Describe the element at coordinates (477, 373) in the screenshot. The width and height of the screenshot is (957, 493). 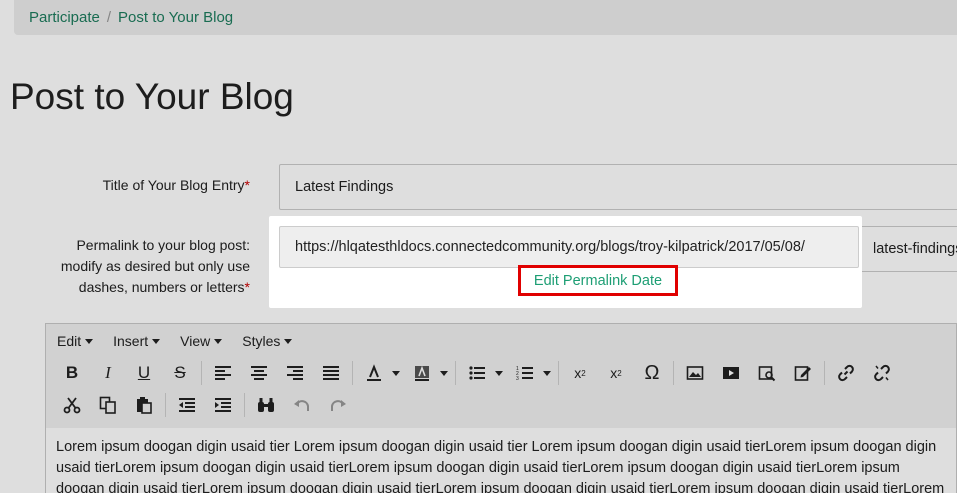
I see `bullet-list-icon` at that location.